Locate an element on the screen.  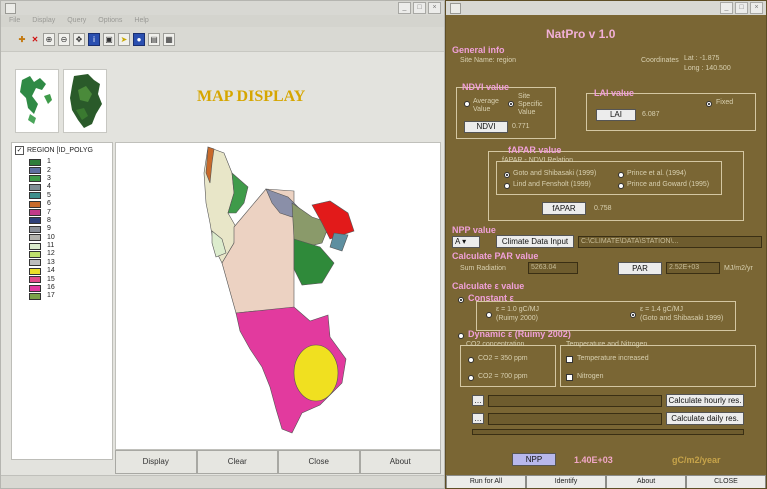
co2-350-radio is located at coordinates (471, 360).